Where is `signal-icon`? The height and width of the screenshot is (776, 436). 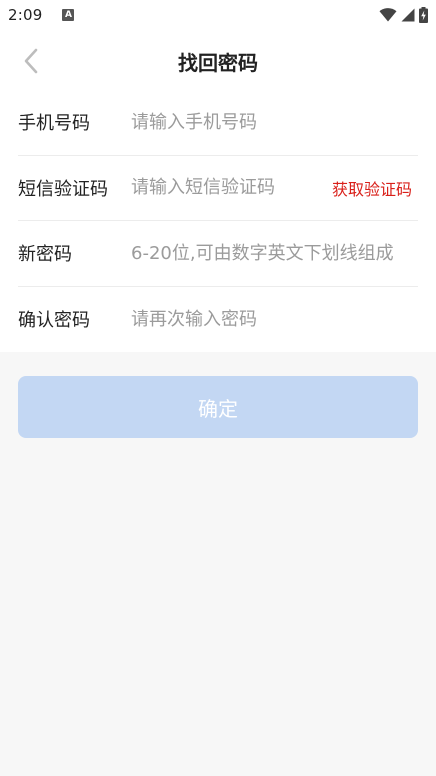 signal-icon is located at coordinates (408, 15).